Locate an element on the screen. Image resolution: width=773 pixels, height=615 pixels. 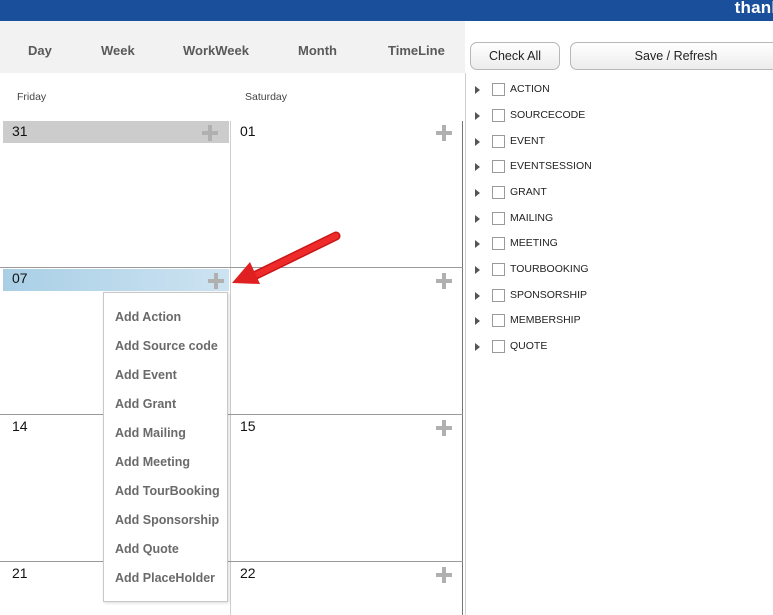
filter-label: EVENT is located at coordinates (528, 141).